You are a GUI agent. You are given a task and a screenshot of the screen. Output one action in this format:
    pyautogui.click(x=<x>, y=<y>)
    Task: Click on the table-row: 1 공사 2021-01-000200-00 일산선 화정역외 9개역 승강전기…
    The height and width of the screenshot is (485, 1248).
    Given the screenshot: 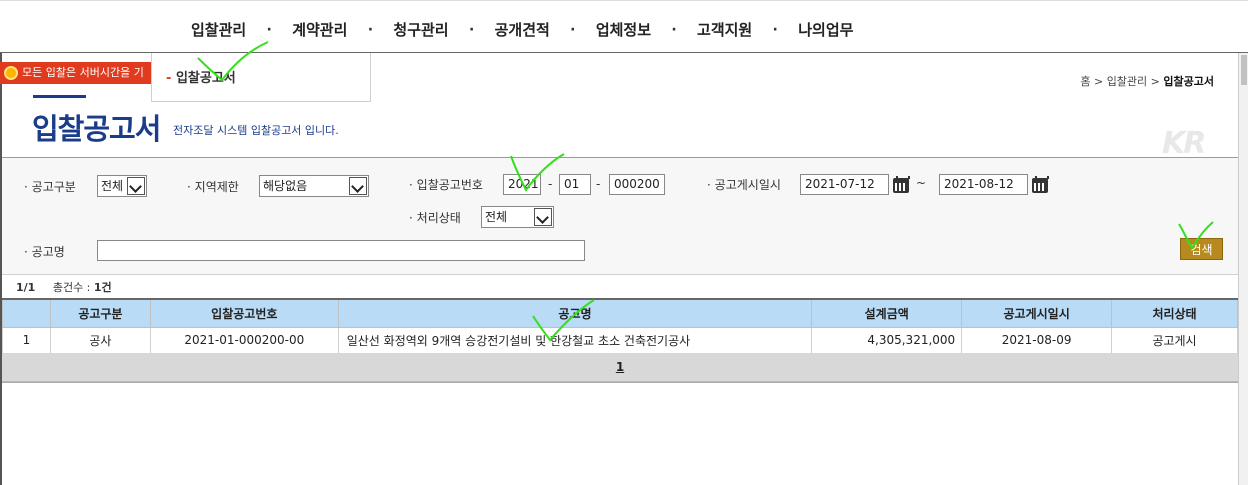 What is the action you would take?
    pyautogui.click(x=620, y=340)
    